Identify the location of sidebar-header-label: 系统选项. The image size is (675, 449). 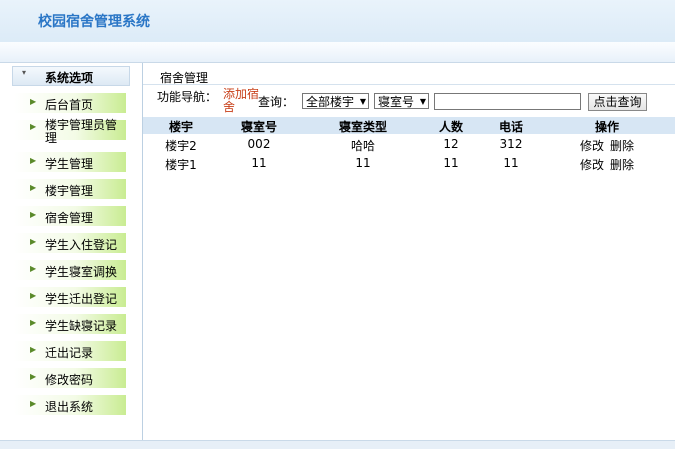
(69, 78).